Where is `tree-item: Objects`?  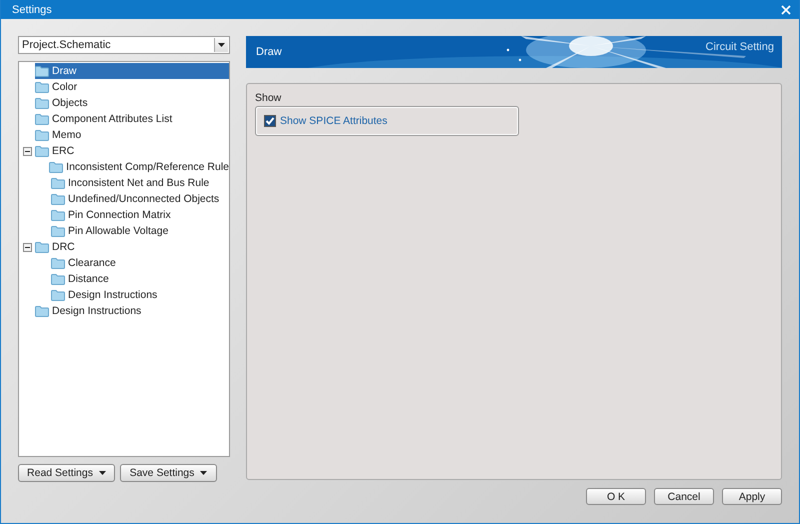 tree-item: Objects is located at coordinates (61, 103).